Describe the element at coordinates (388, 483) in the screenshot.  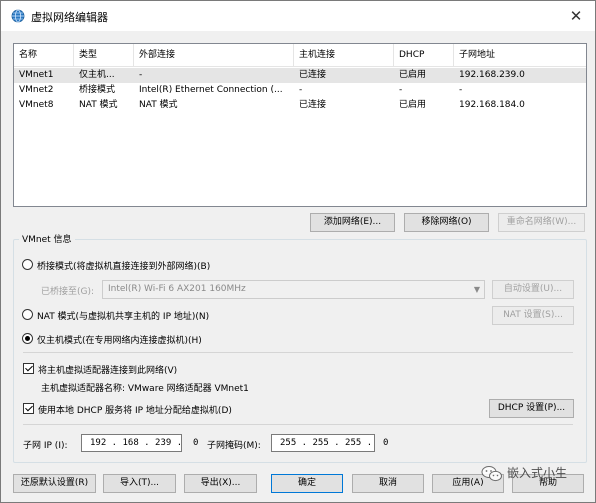
I see `cancel-button: 取消` at that location.